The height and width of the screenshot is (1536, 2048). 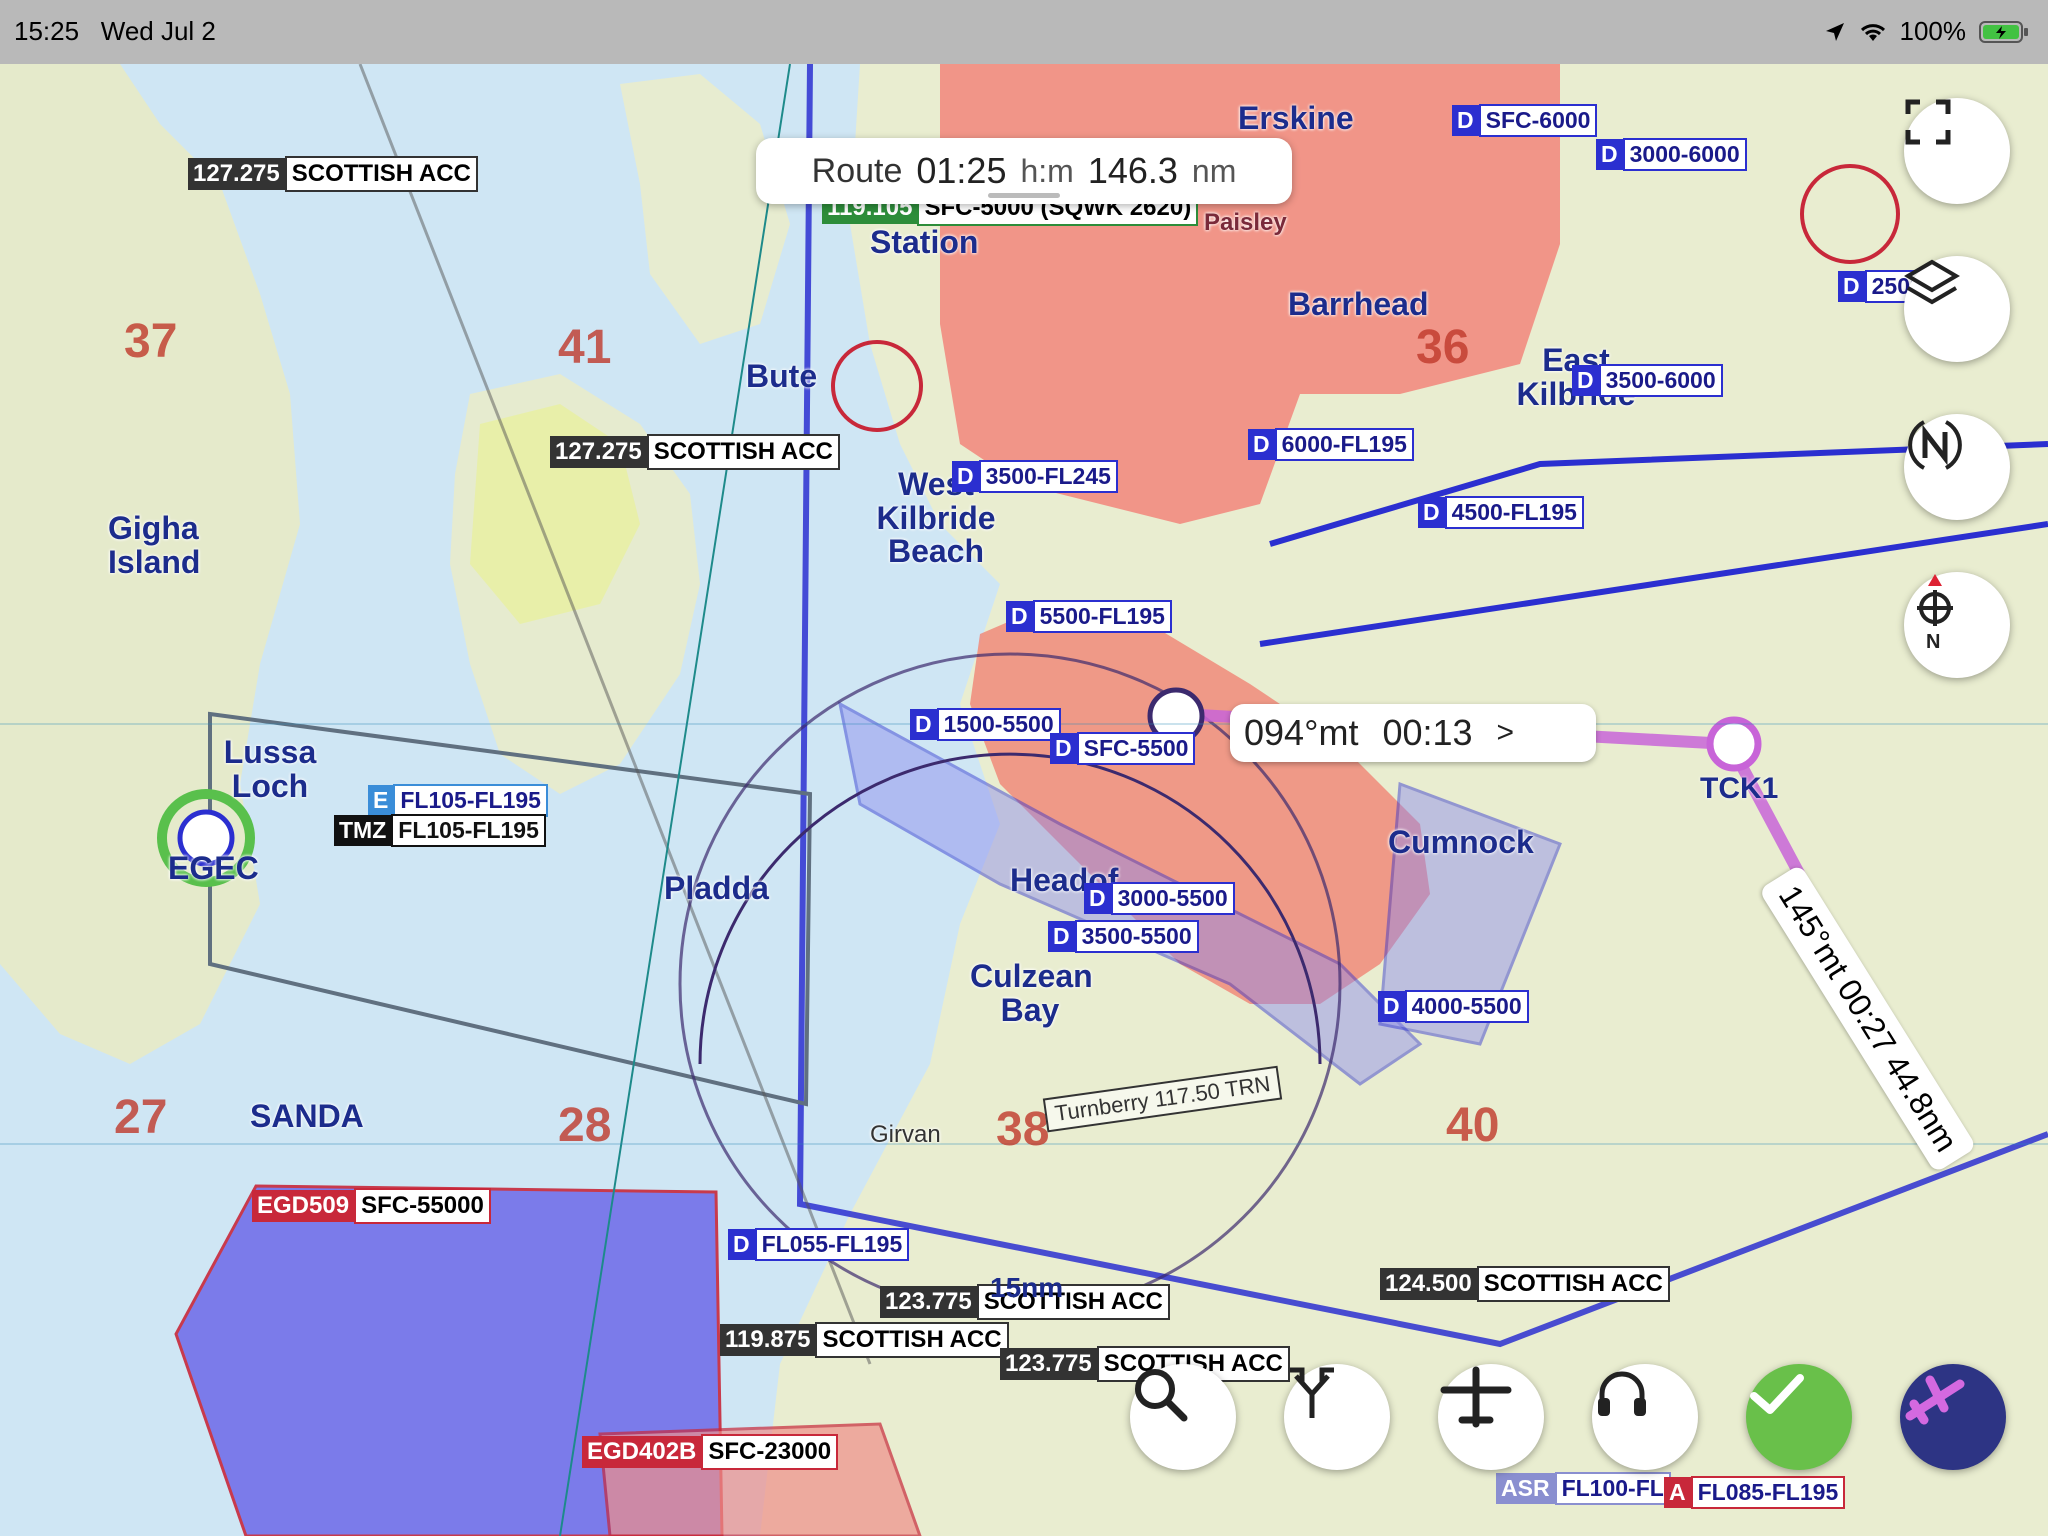 I want to click on airspace-label: D 1500-5500, so click(x=985, y=724).